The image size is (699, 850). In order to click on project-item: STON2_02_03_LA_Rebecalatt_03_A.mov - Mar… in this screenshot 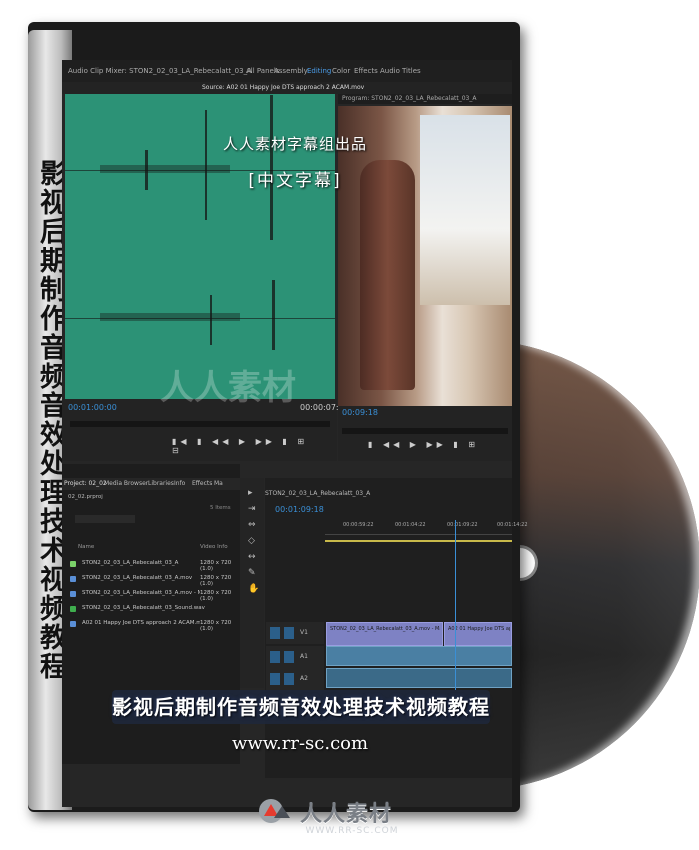, I will do `click(154, 596)`.